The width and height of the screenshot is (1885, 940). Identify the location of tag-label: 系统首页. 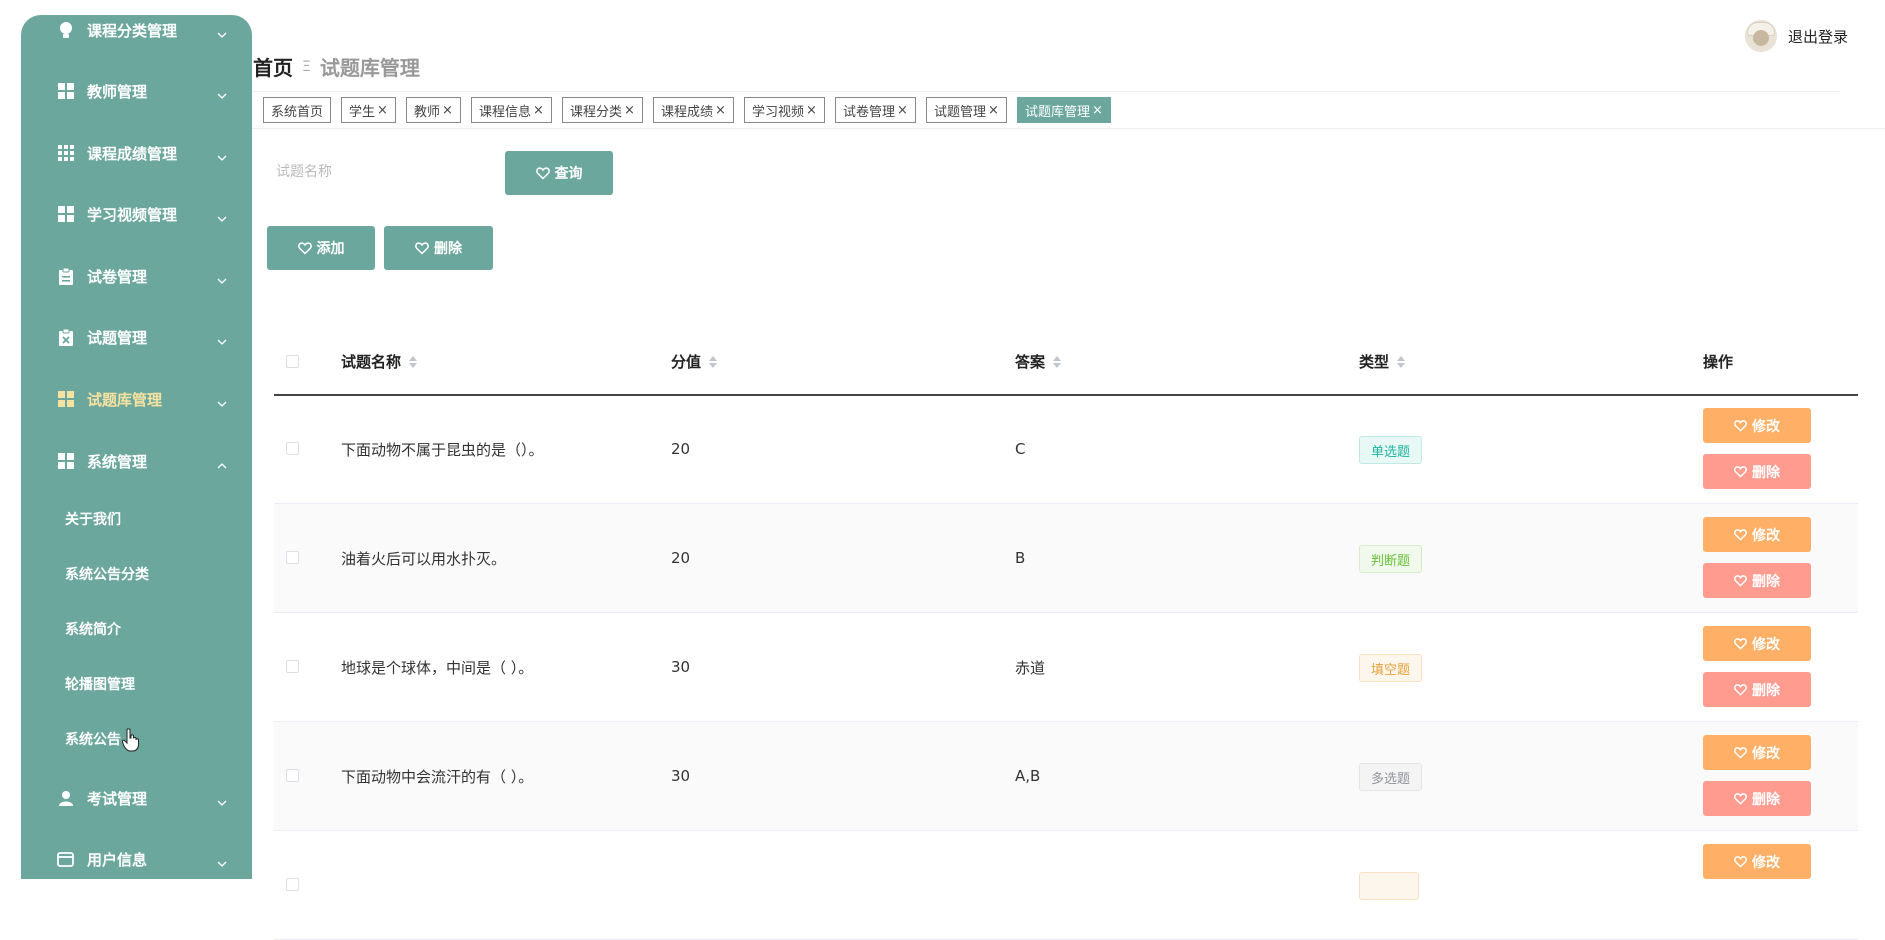
(297, 112).